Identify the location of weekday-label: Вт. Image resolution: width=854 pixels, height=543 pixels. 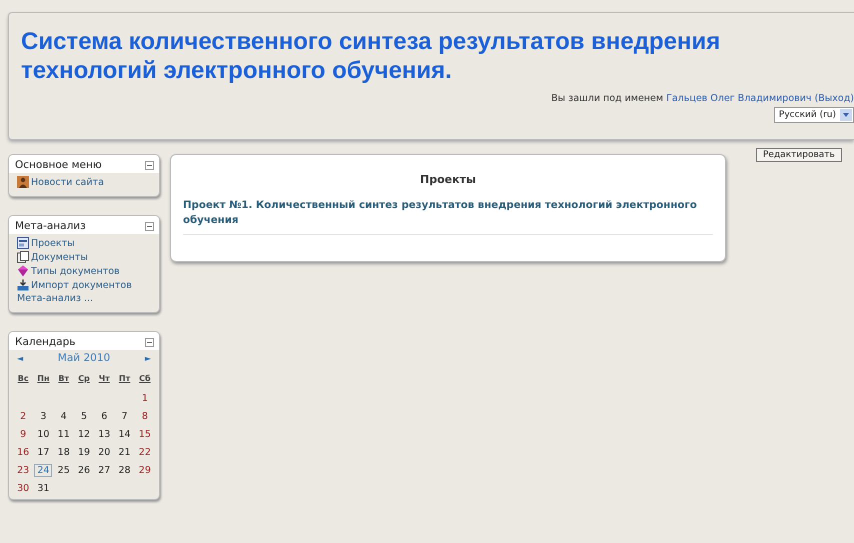
(63, 378).